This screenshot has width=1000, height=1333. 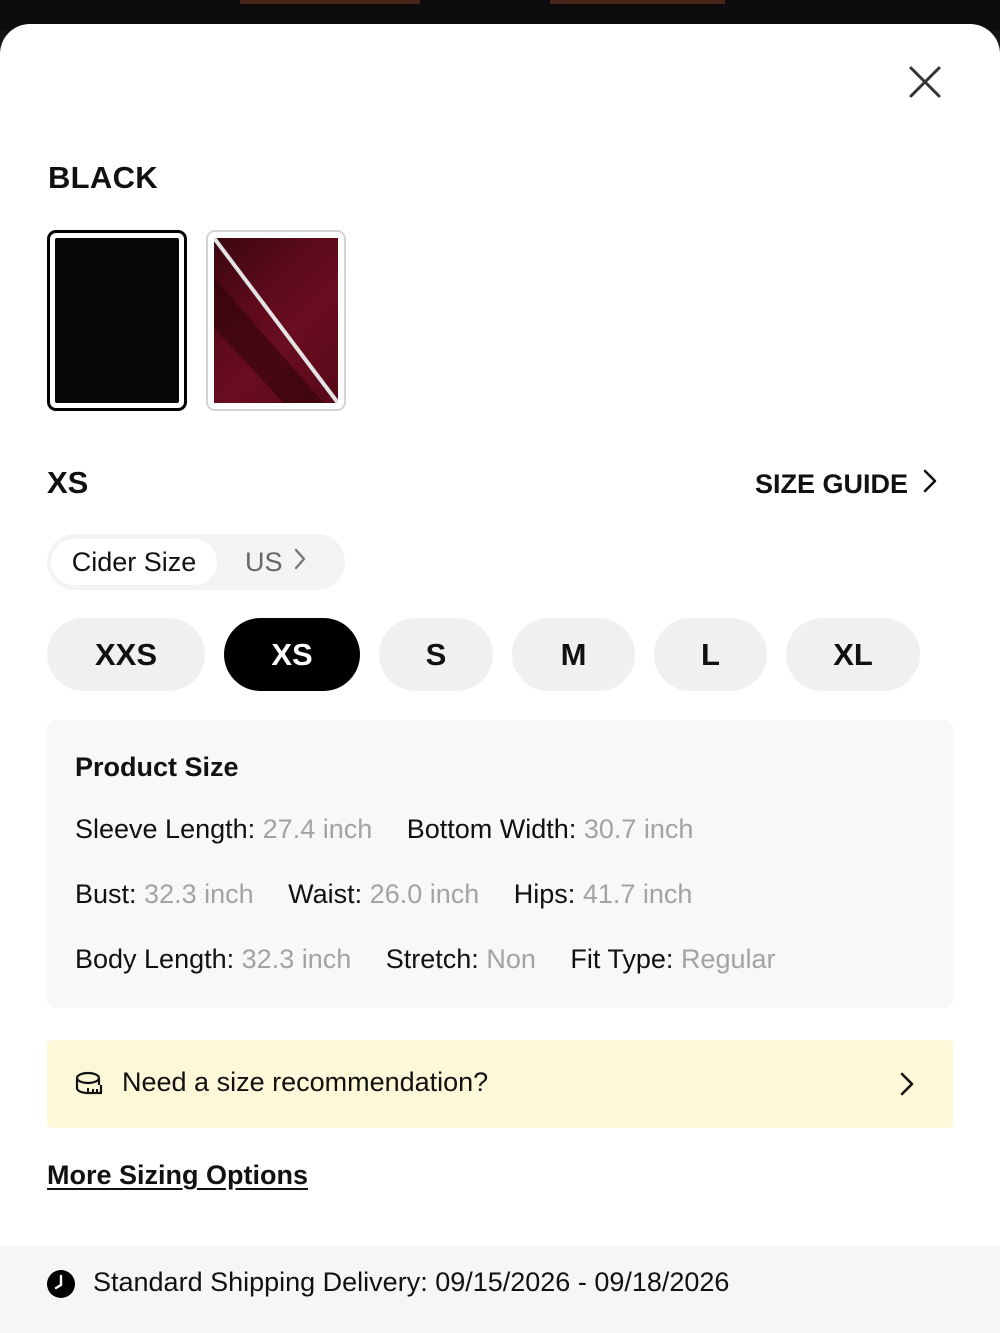 I want to click on size-system-toggle: Cider Size US, so click(x=196, y=562).